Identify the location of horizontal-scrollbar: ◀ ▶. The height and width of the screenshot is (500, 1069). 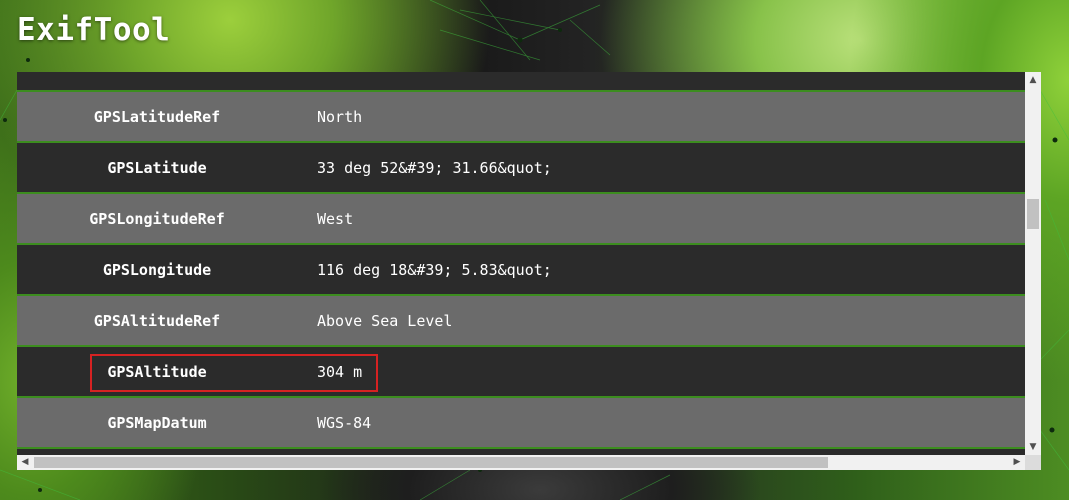
(521, 462).